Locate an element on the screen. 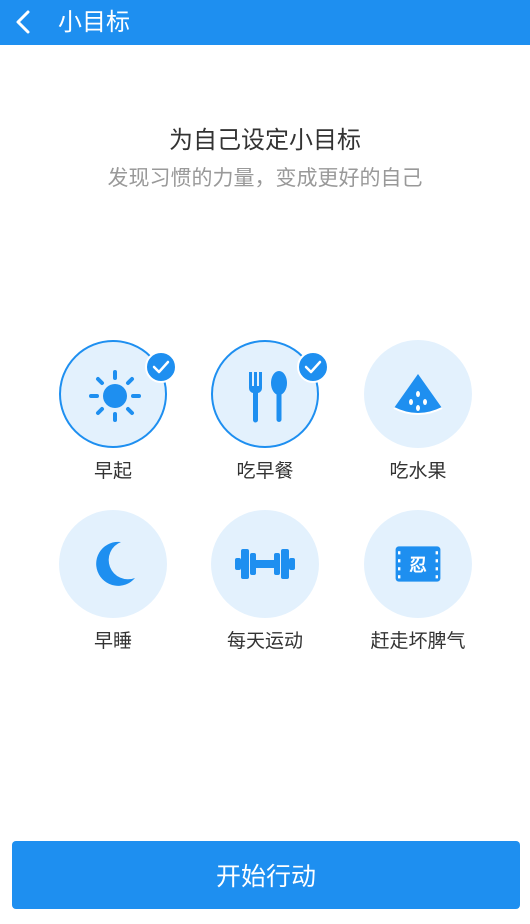 This screenshot has height=924, width=530. goal-label: 早起 is located at coordinates (112, 471).